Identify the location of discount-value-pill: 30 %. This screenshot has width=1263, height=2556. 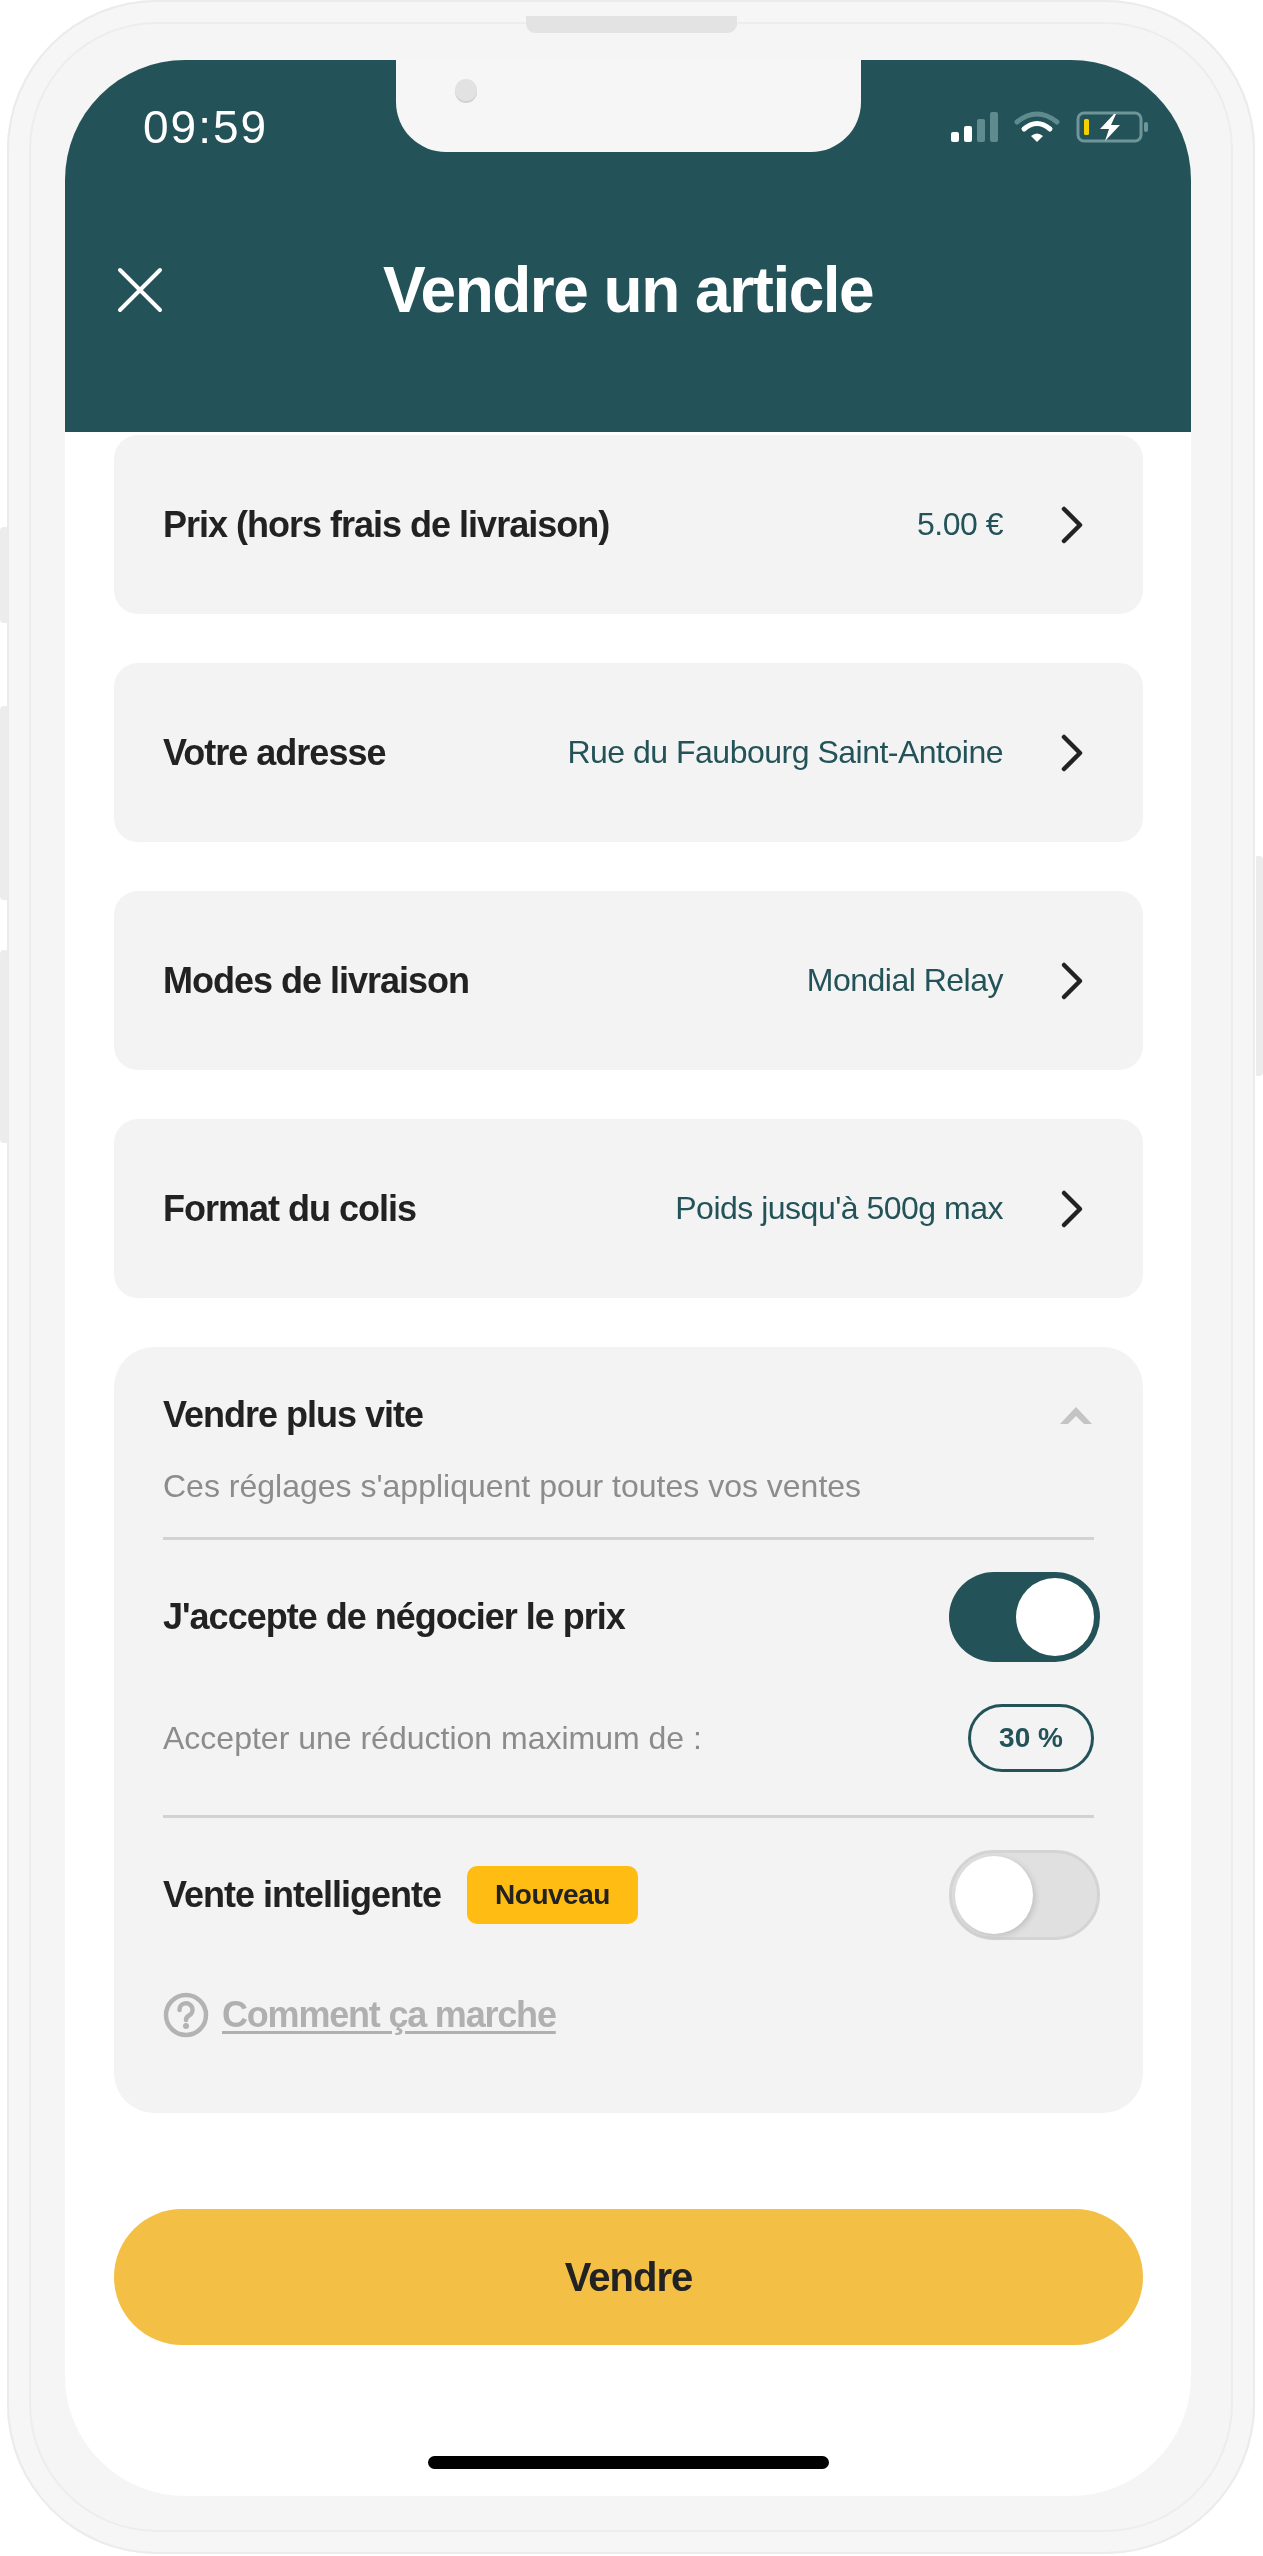
(1031, 1738).